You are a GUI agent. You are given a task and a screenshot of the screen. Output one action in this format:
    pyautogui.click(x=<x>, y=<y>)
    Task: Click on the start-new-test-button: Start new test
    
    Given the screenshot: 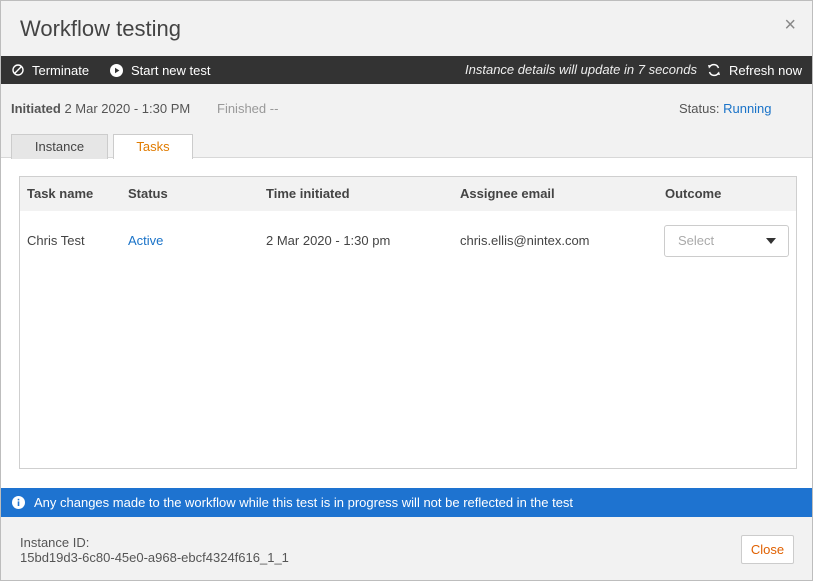 What is the action you would take?
    pyautogui.click(x=160, y=70)
    